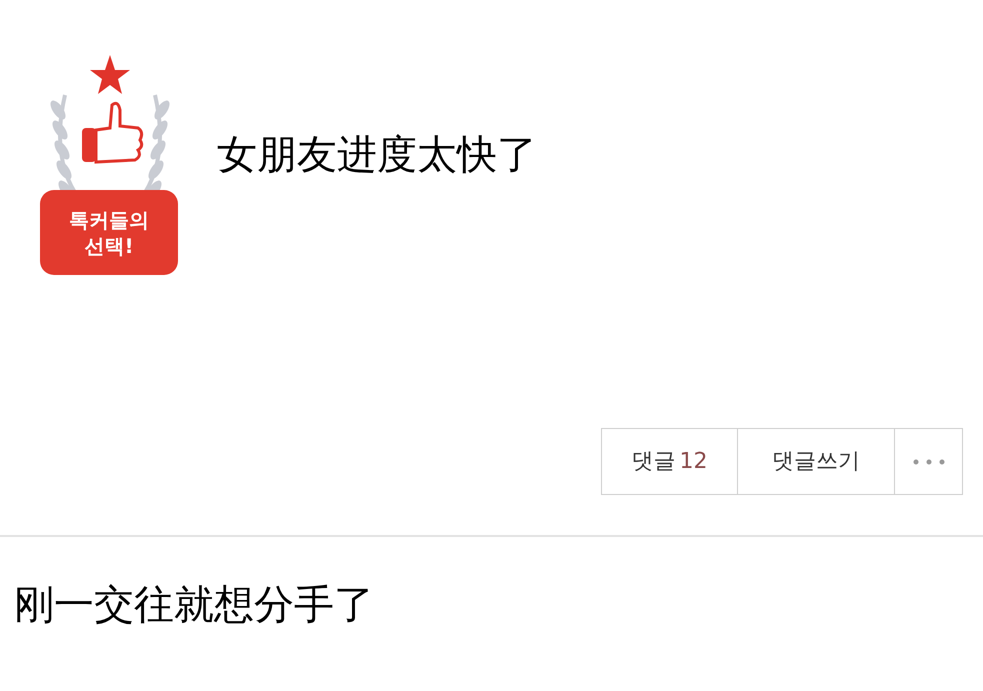 This screenshot has width=983, height=691. Describe the element at coordinates (816, 461) in the screenshot. I see `write-comment-button: 댓글쓰기` at that location.